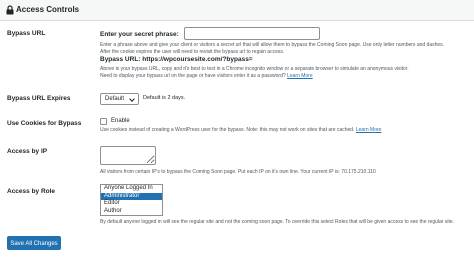  Describe the element at coordinates (103, 121) in the screenshot. I see `enable-cookies-checkbox` at that location.